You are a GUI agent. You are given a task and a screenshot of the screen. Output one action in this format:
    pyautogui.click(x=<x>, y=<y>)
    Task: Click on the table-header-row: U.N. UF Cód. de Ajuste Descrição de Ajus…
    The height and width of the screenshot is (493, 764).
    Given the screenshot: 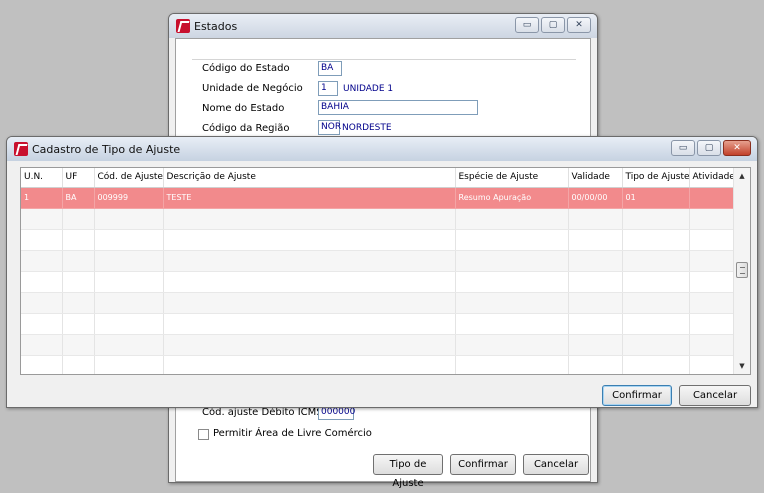 What is the action you would take?
    pyautogui.click(x=378, y=178)
    